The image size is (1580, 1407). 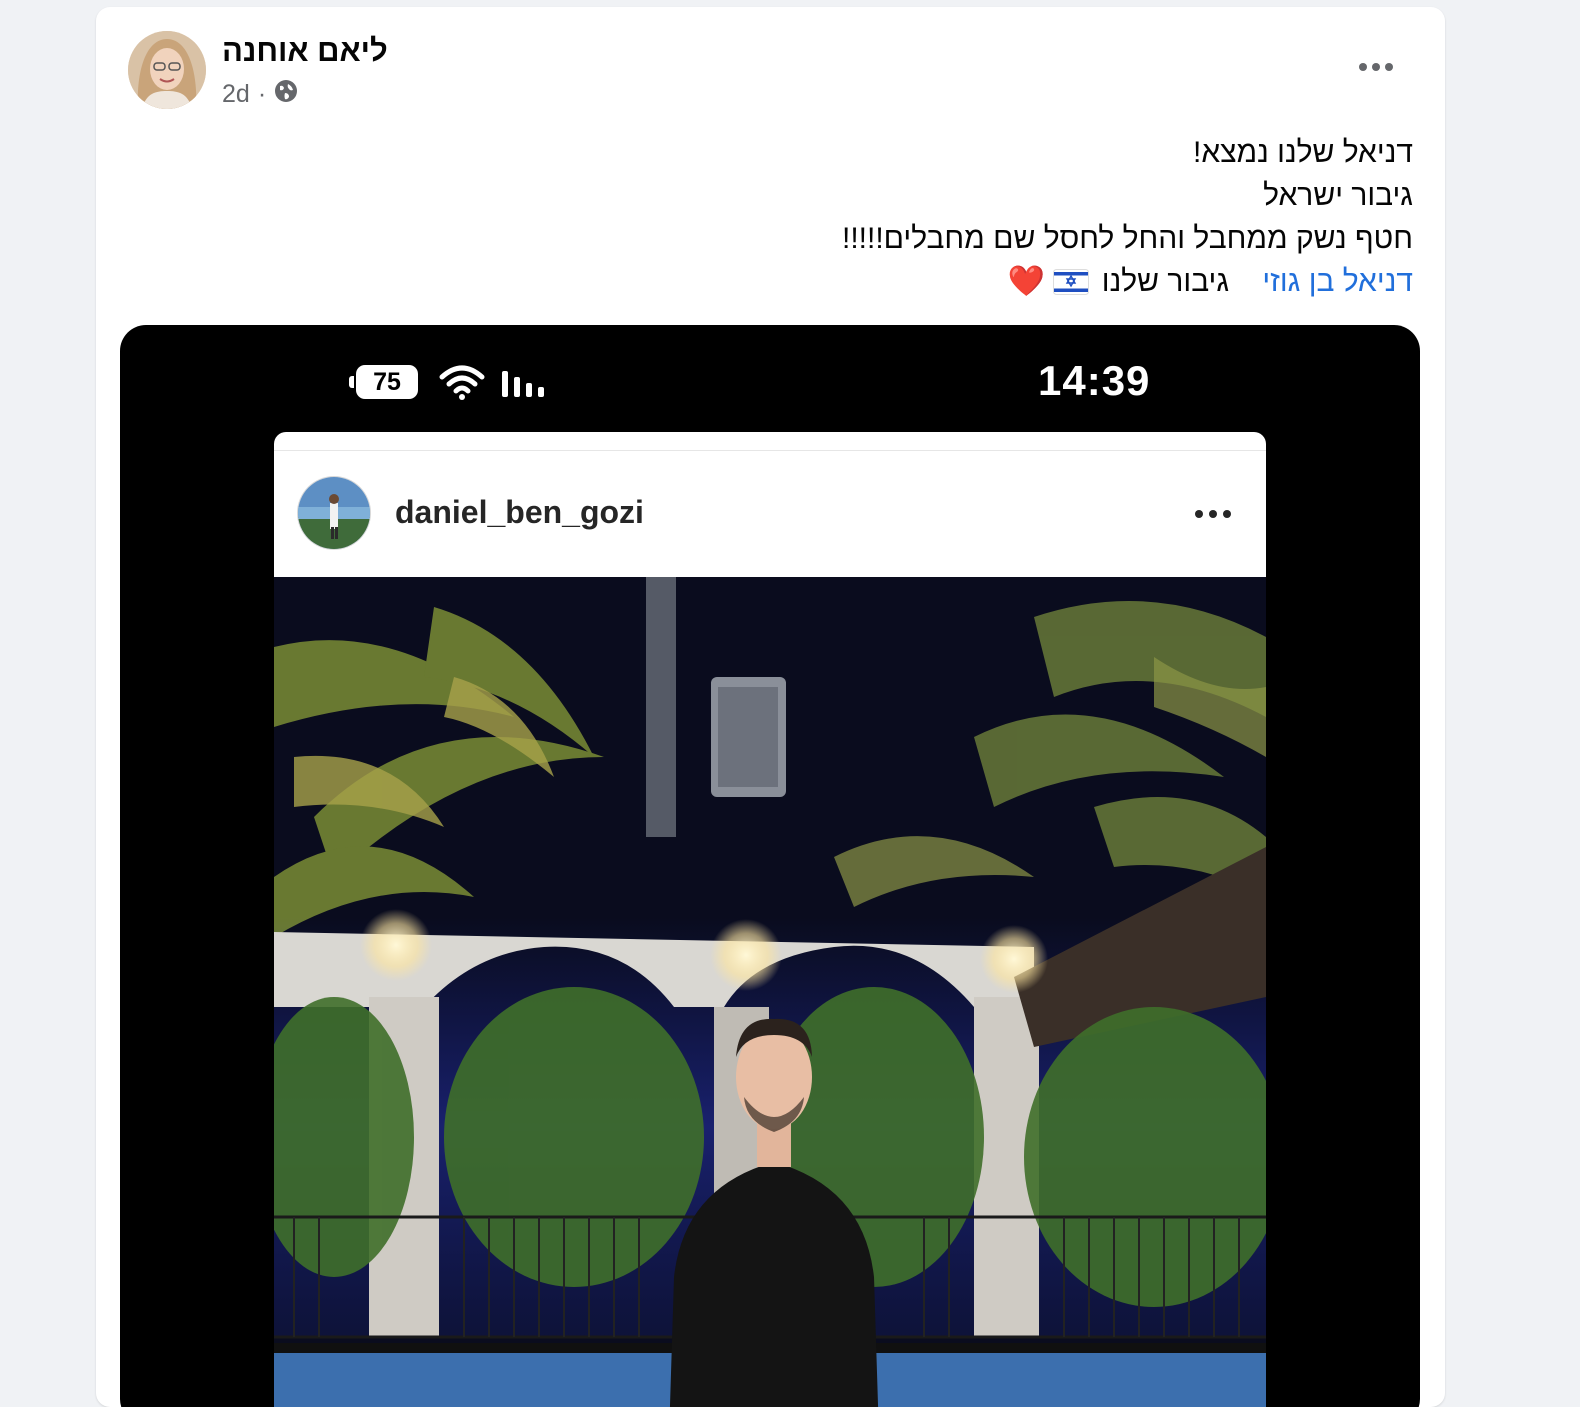 I want to click on post-timestamp: 2d, so click(x=236, y=94).